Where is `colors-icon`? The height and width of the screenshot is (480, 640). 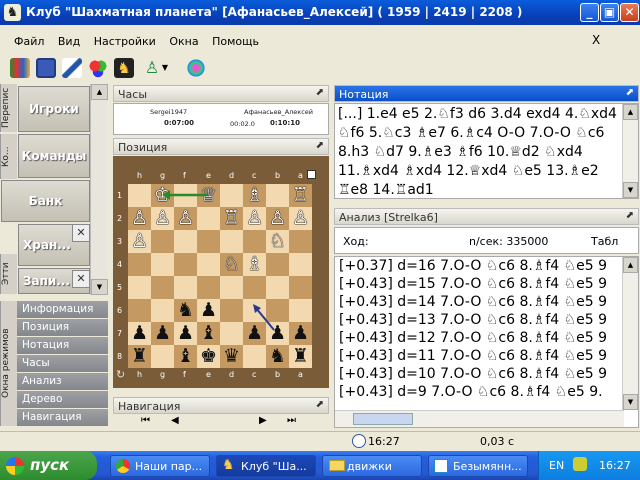 colors-icon is located at coordinates (98, 68).